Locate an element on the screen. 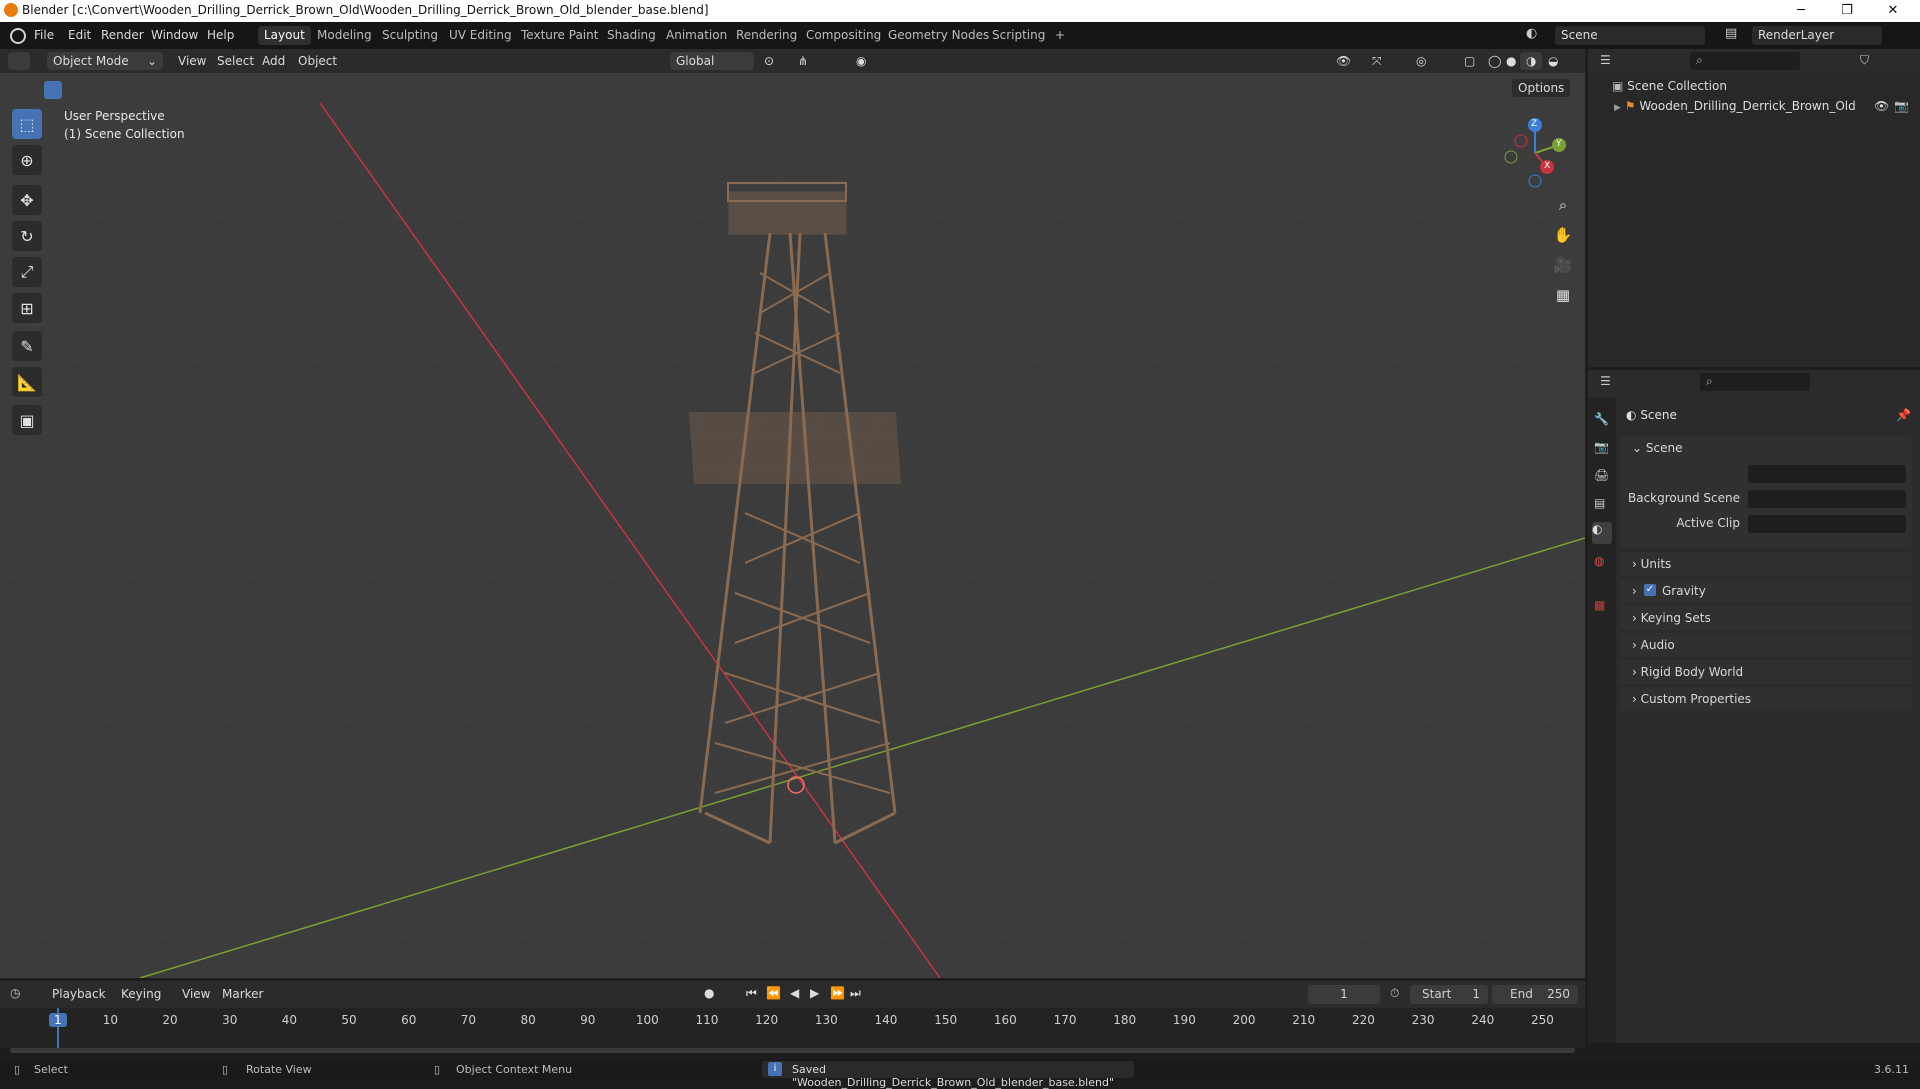  annotate-tool-icon: ✎ is located at coordinates (27, 346).